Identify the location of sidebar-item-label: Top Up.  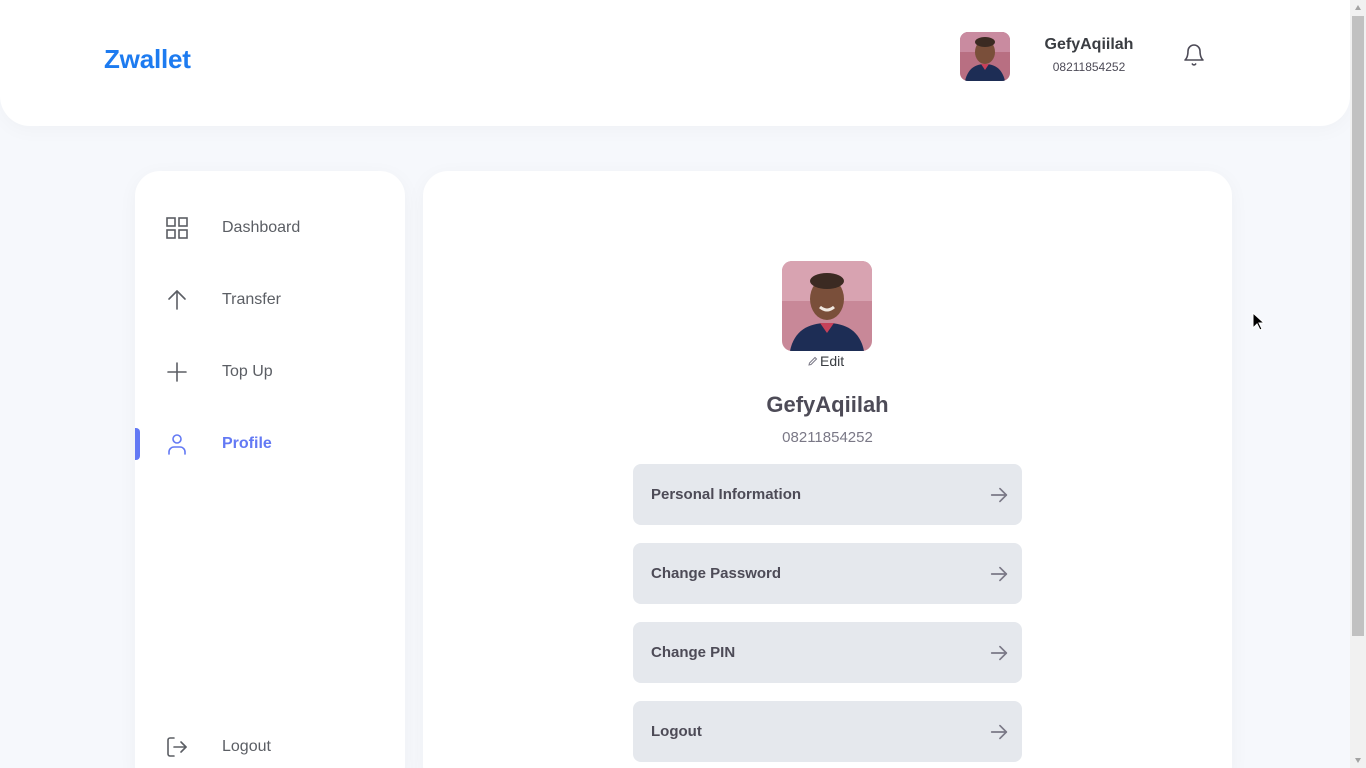
(247, 371).